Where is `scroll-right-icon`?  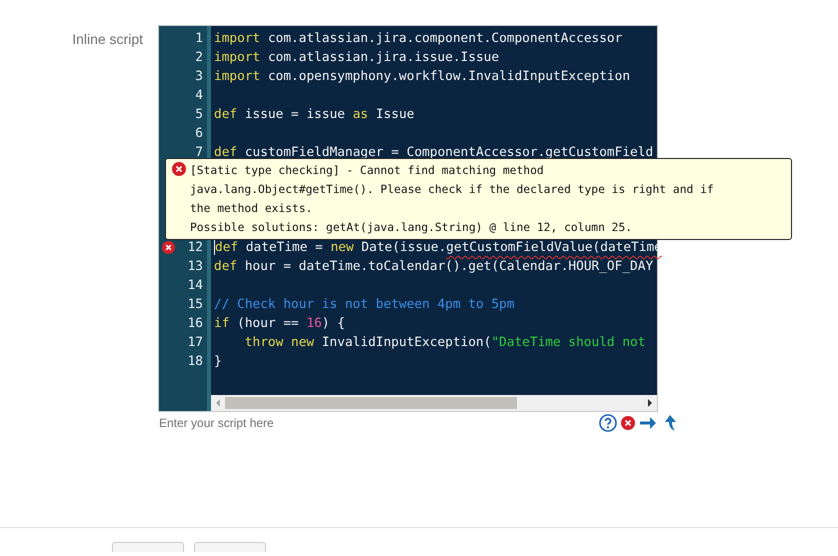 scroll-right-icon is located at coordinates (650, 403).